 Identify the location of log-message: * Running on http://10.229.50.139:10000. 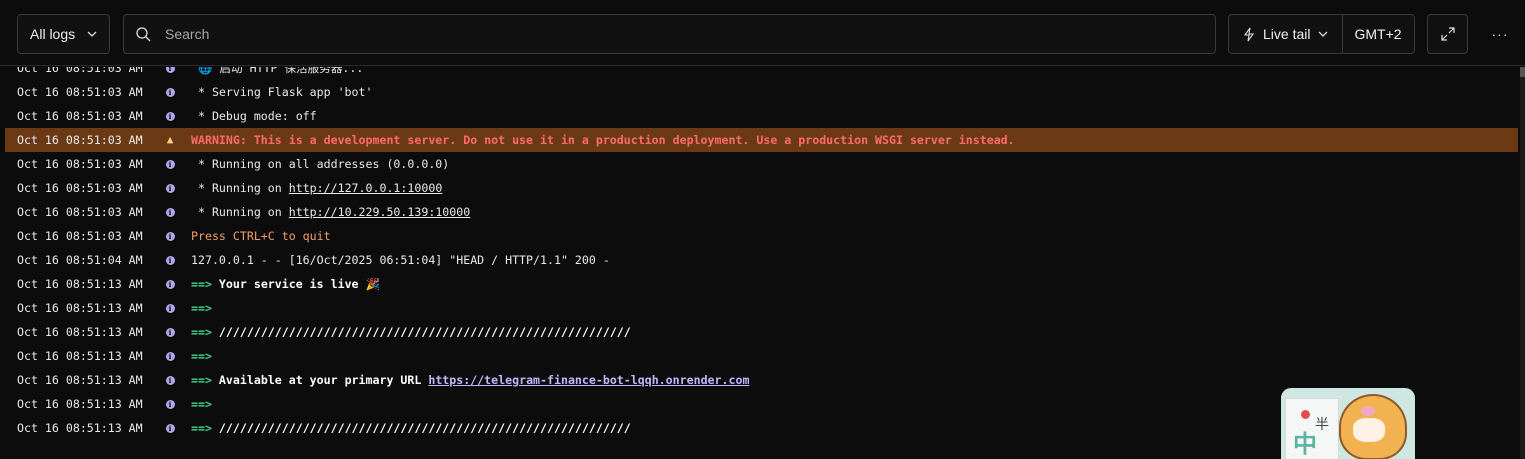
(331, 212).